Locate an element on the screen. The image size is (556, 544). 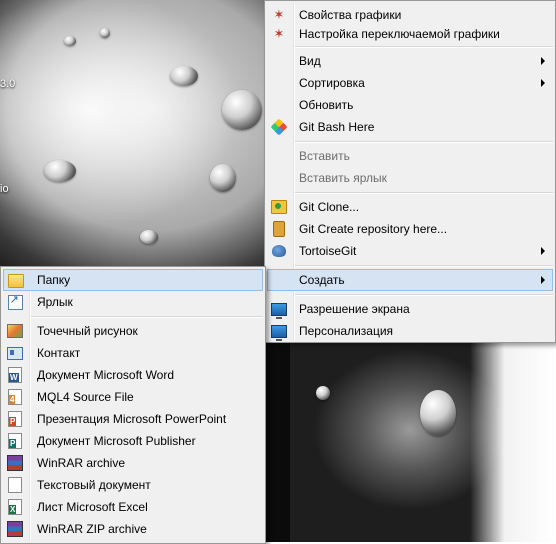
graphics-properties-icon: ✶ is located at coordinates (279, 14).